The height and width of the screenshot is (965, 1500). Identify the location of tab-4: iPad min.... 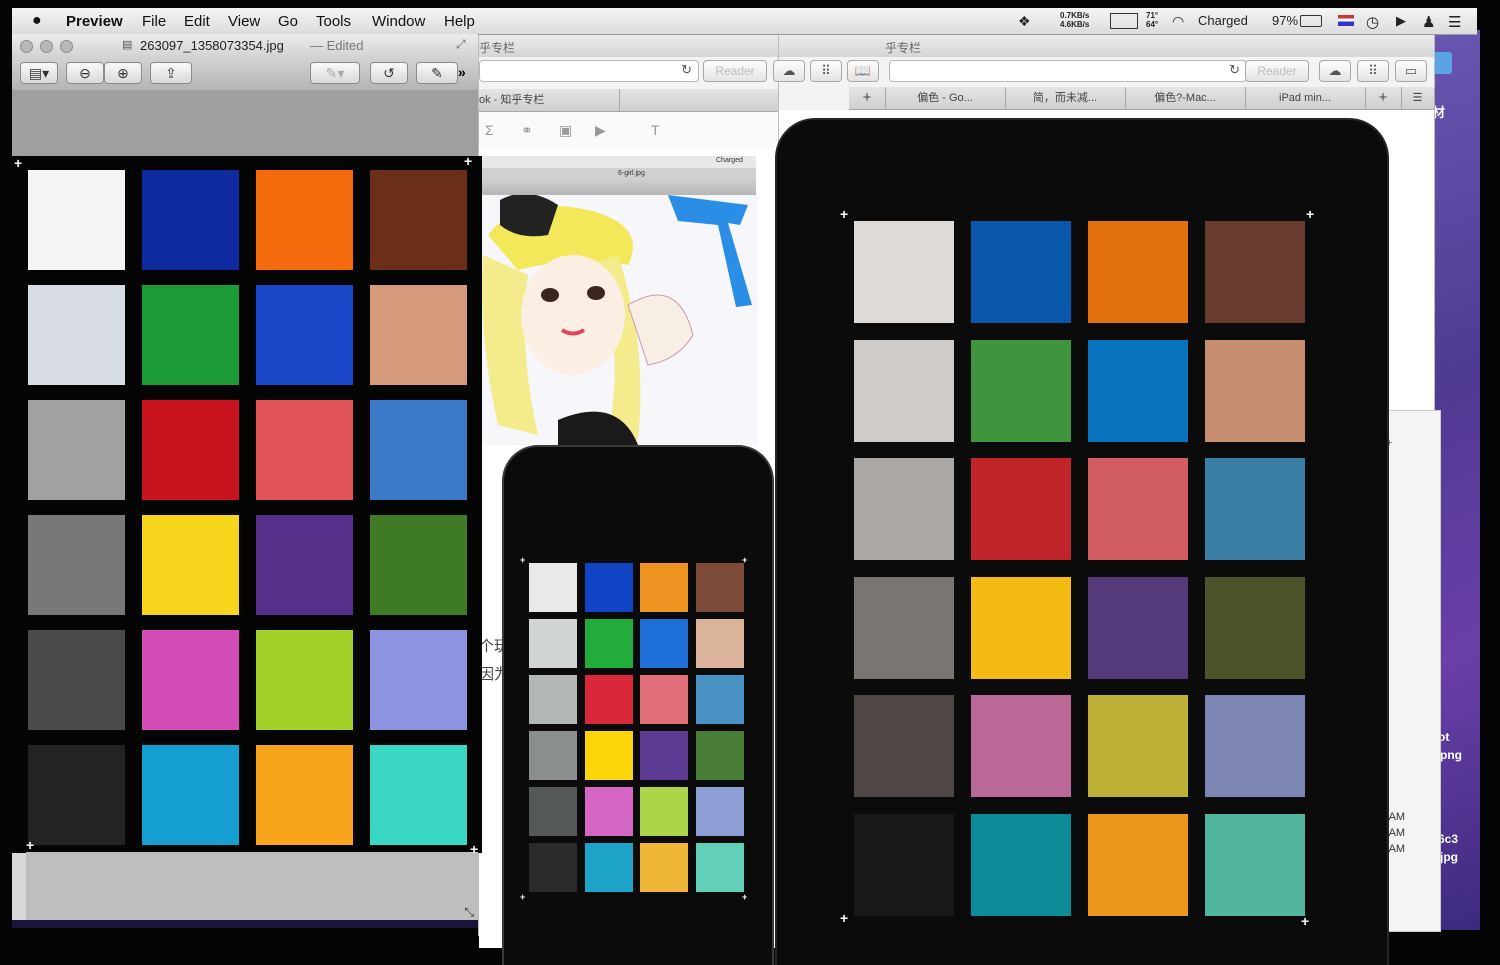
(1305, 98).